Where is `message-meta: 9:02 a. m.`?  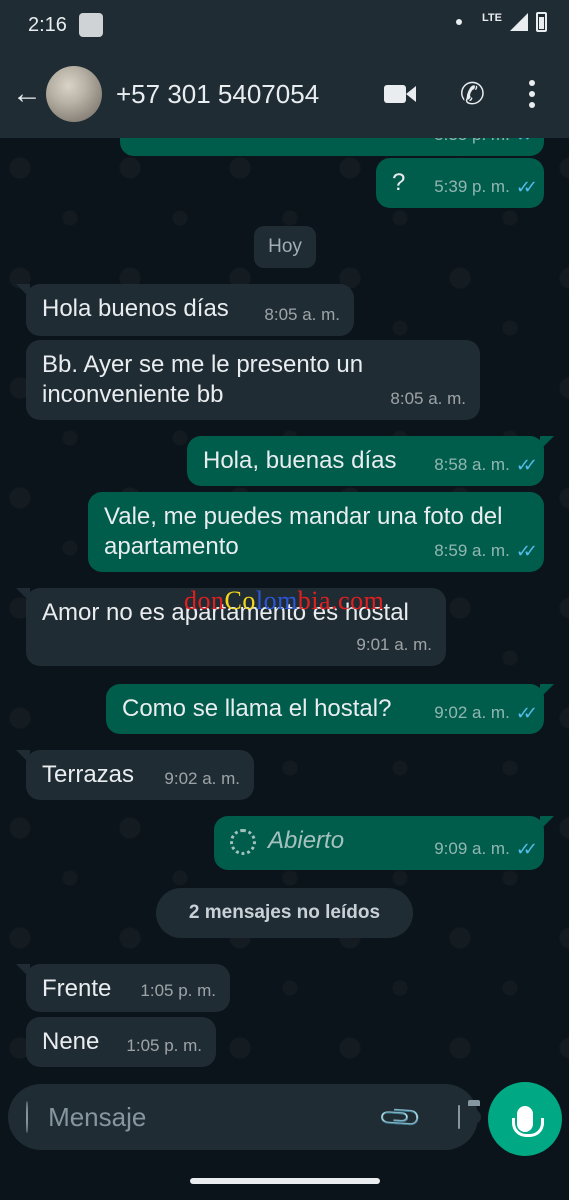 message-meta: 9:02 a. m. is located at coordinates (202, 779).